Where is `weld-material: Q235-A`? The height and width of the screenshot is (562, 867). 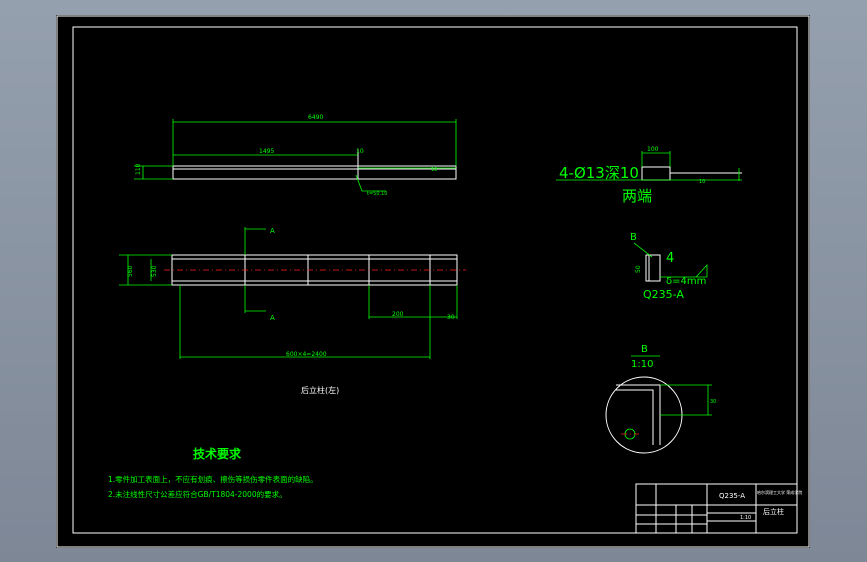 weld-material: Q235-A is located at coordinates (663, 294).